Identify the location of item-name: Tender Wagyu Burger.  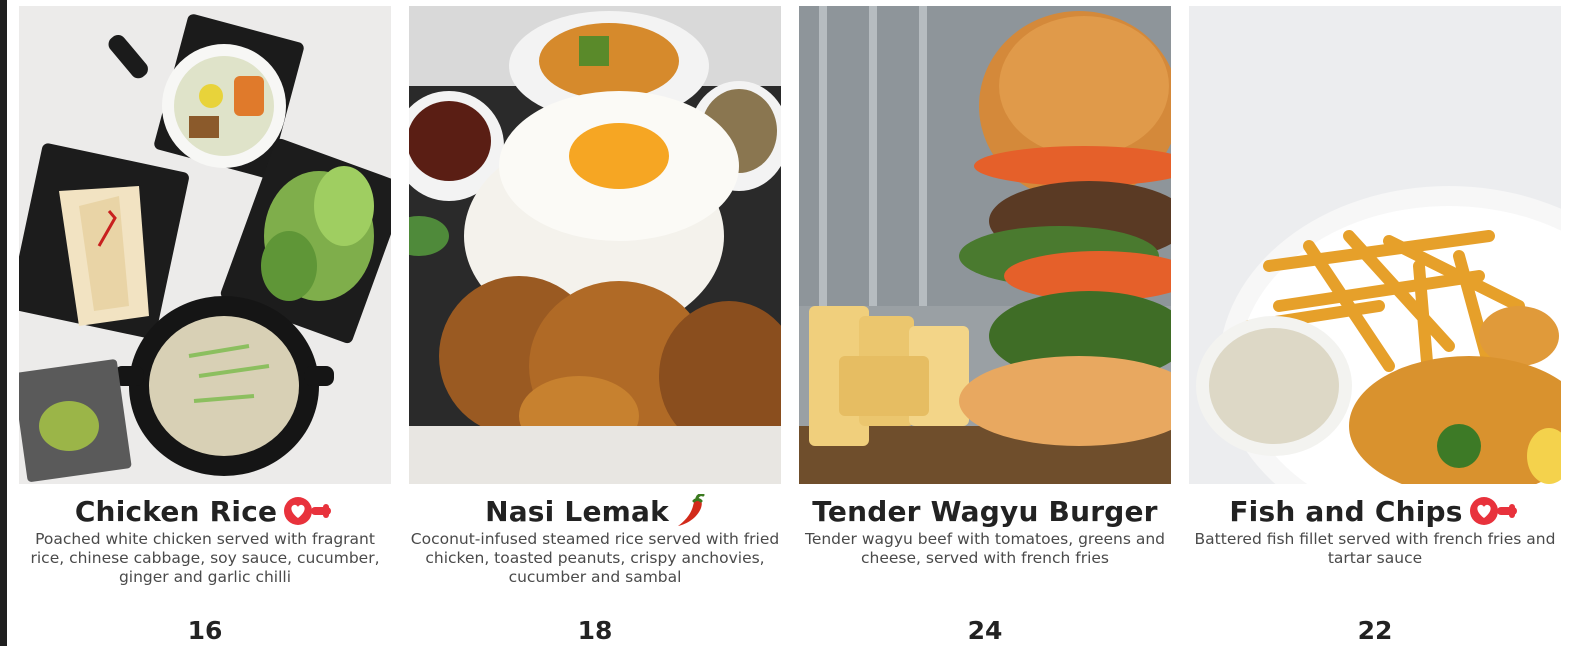
(985, 511).